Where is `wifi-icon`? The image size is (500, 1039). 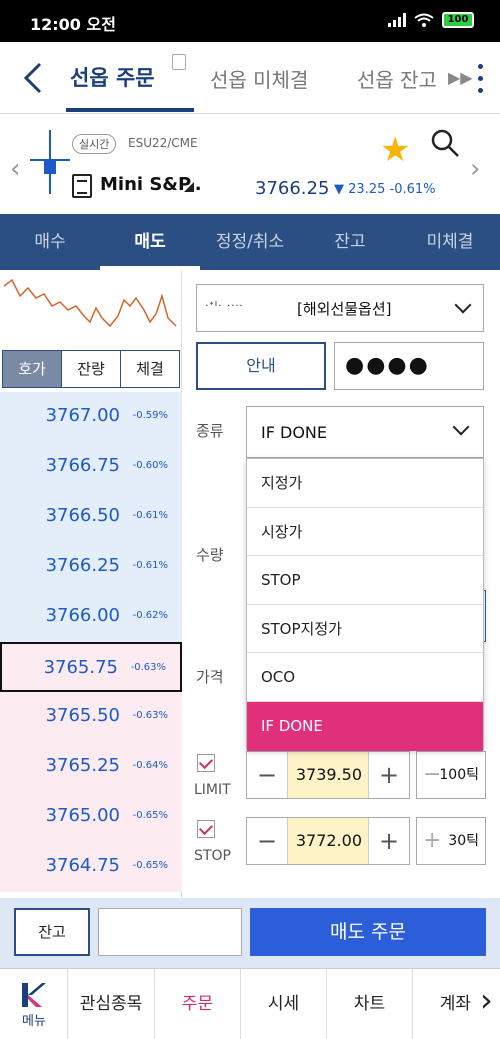
wifi-icon is located at coordinates (424, 20).